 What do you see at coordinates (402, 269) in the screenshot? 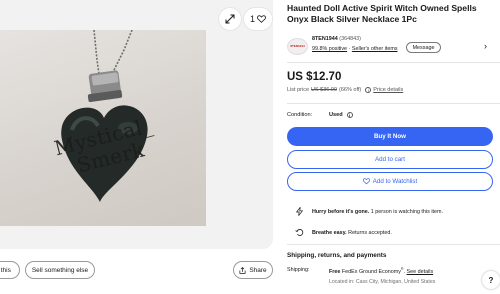
I see `shipping-registered-mark: ®` at bounding box center [402, 269].